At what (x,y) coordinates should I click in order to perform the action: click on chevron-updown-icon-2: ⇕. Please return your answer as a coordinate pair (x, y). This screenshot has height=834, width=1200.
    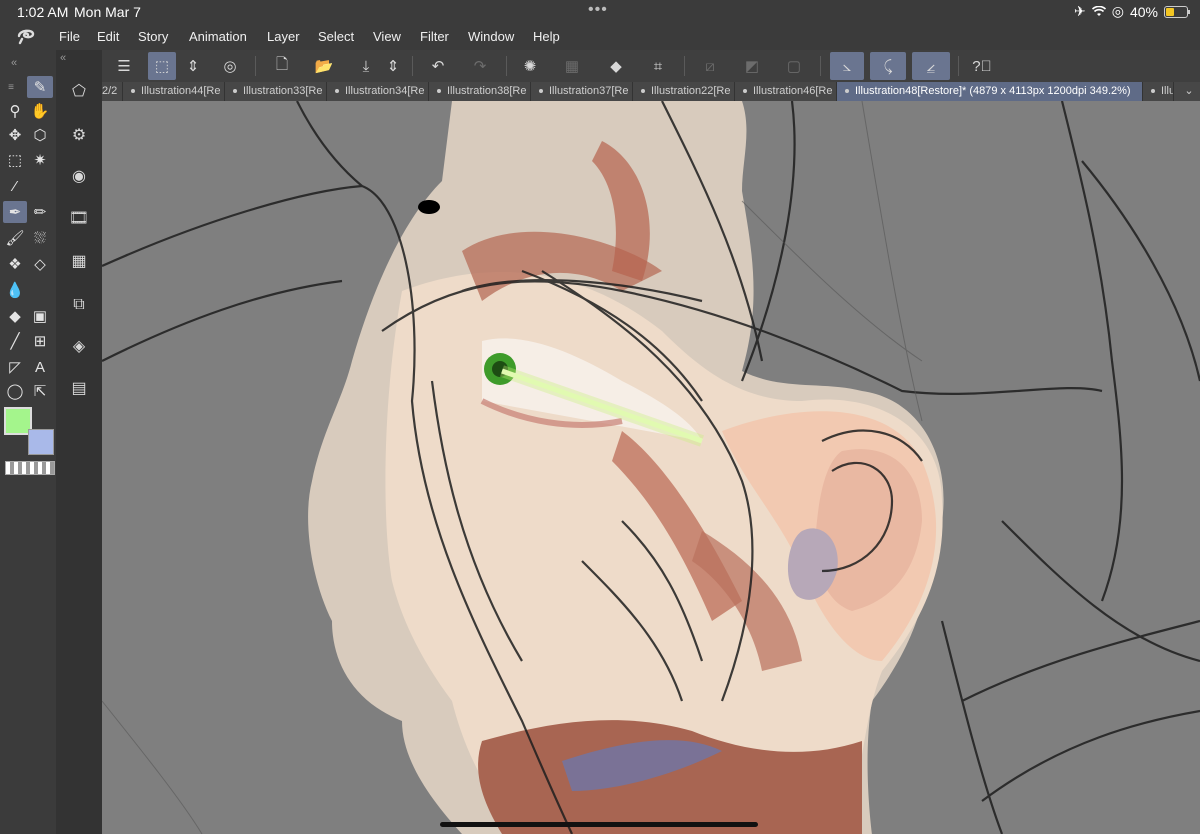
    Looking at the image, I should click on (393, 66).